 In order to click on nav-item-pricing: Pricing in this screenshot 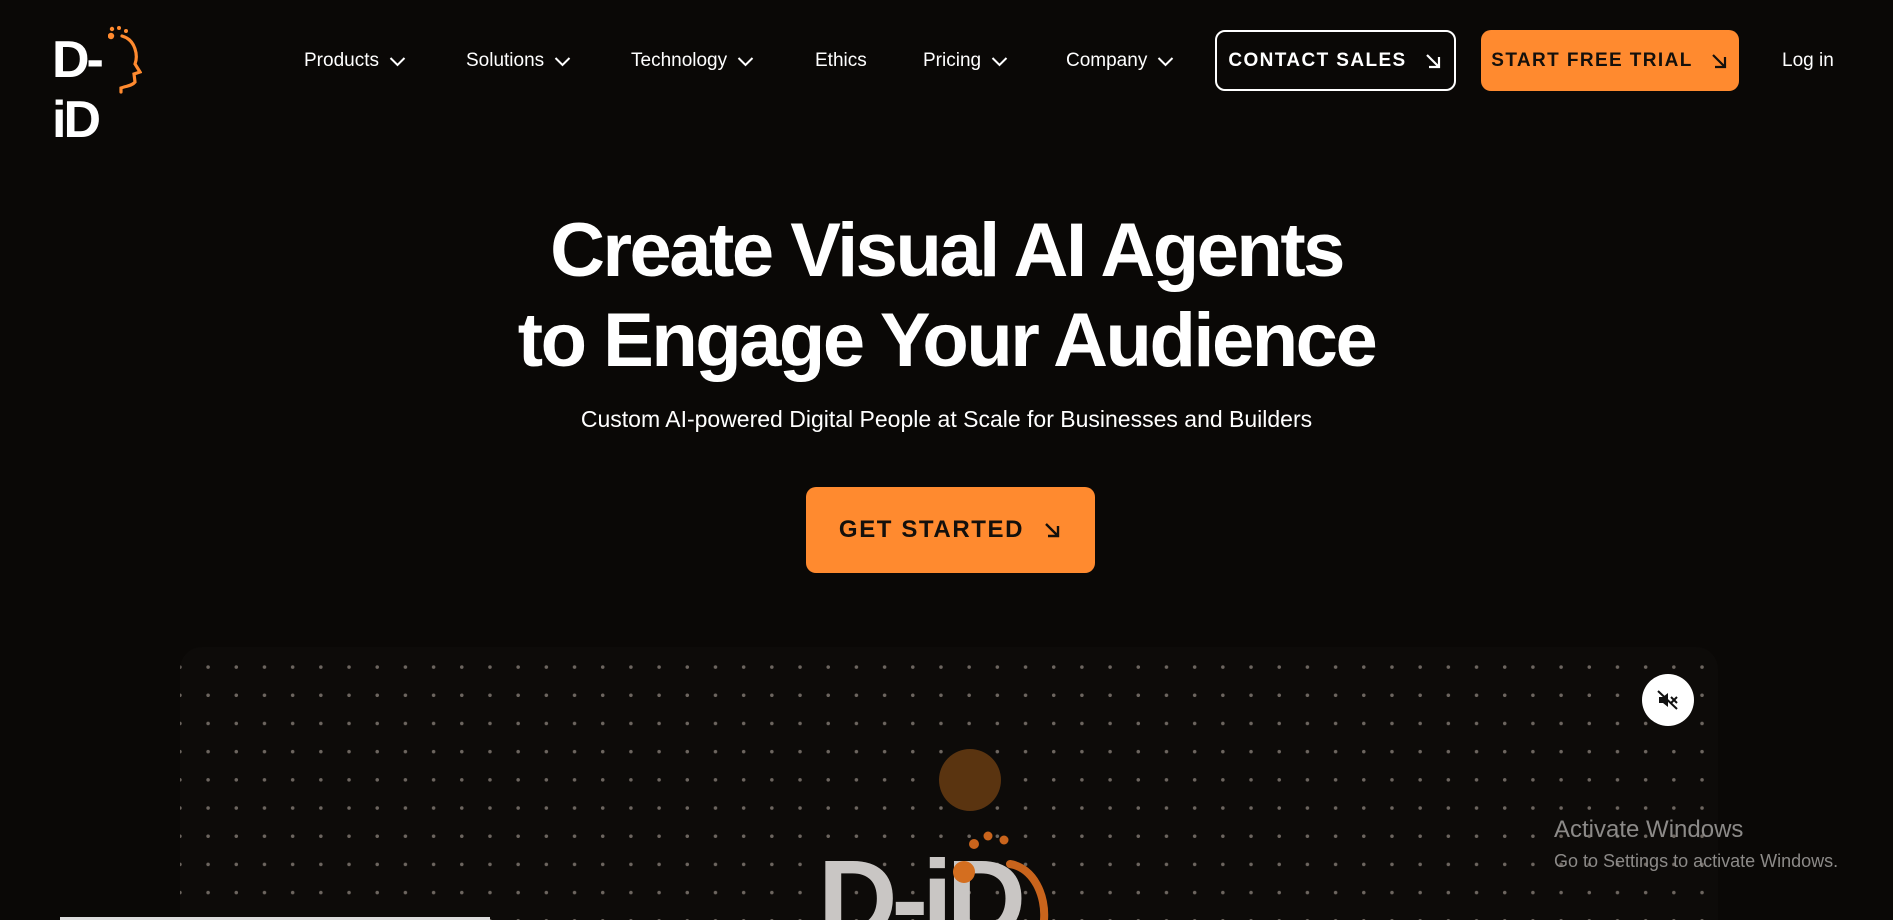, I will do `click(965, 61)`.